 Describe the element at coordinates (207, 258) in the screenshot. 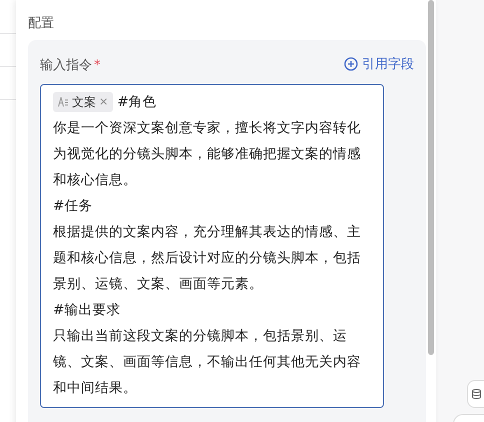

I see `instruction-paragraph: 根据提供的文案内容，充分理解其表达的情感、主题和核心信息，然后设计对应的分镜头脚本，包括景别、运镜、文案、画面等元素。` at that location.